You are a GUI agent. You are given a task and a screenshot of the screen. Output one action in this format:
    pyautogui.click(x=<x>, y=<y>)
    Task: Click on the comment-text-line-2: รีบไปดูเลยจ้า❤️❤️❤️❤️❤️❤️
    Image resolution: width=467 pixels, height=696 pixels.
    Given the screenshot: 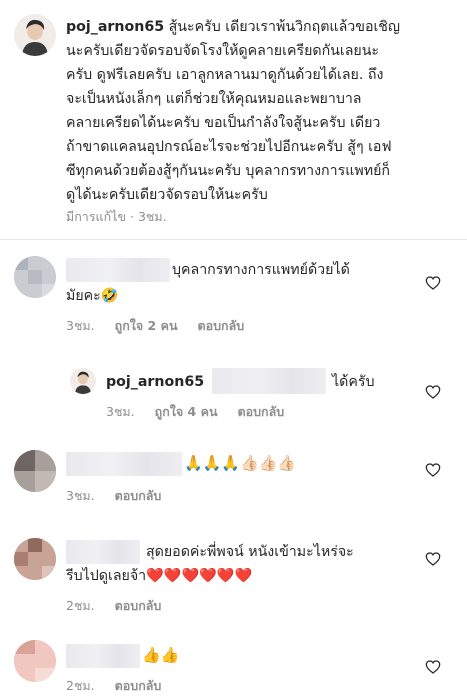 What is the action you would take?
    pyautogui.click(x=159, y=576)
    